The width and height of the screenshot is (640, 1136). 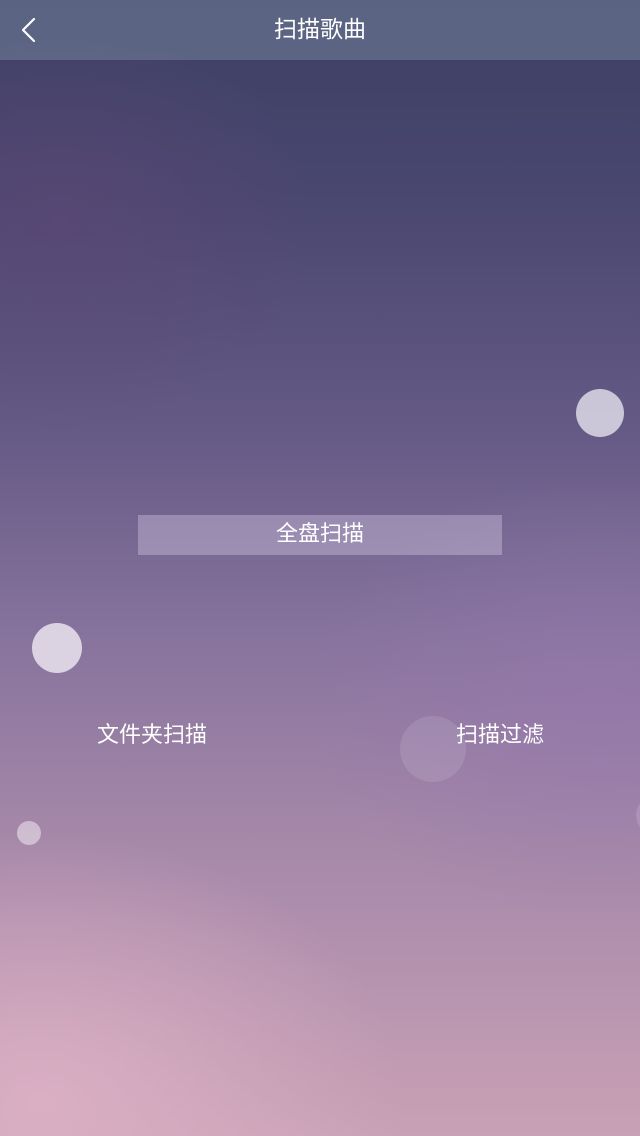 I want to click on page-title: 扫描歌曲, so click(x=320, y=30).